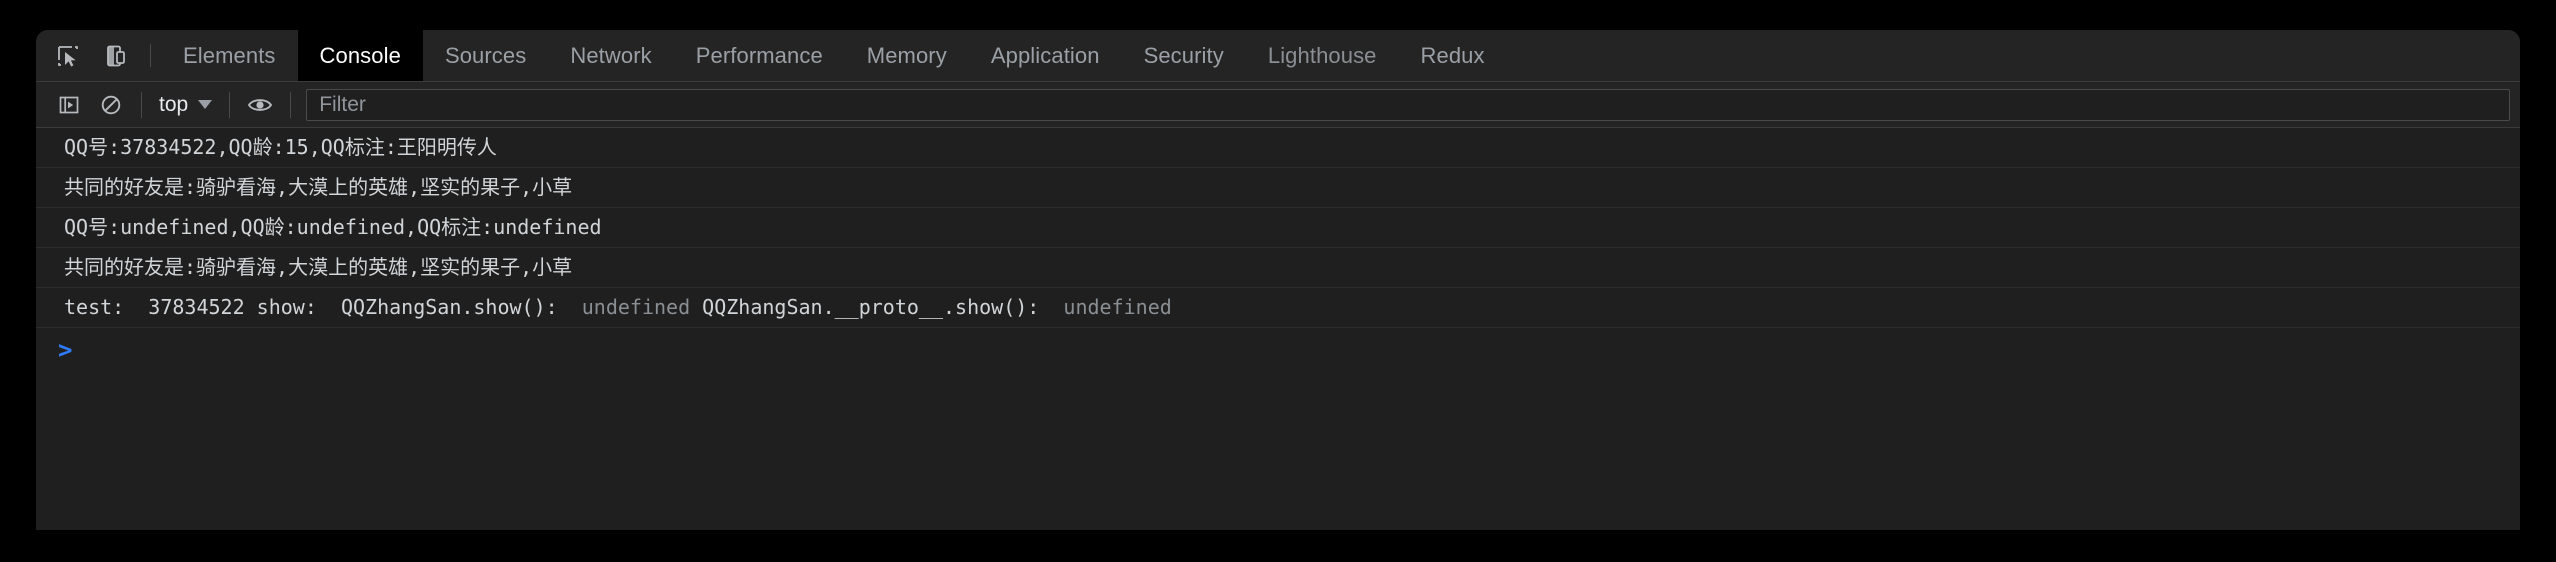 This screenshot has width=2556, height=562. I want to click on execution-context-label: top, so click(174, 104).